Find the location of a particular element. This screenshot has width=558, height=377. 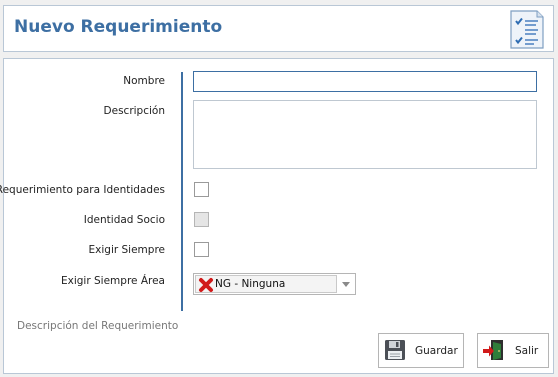

red-x-icon is located at coordinates (206, 285).